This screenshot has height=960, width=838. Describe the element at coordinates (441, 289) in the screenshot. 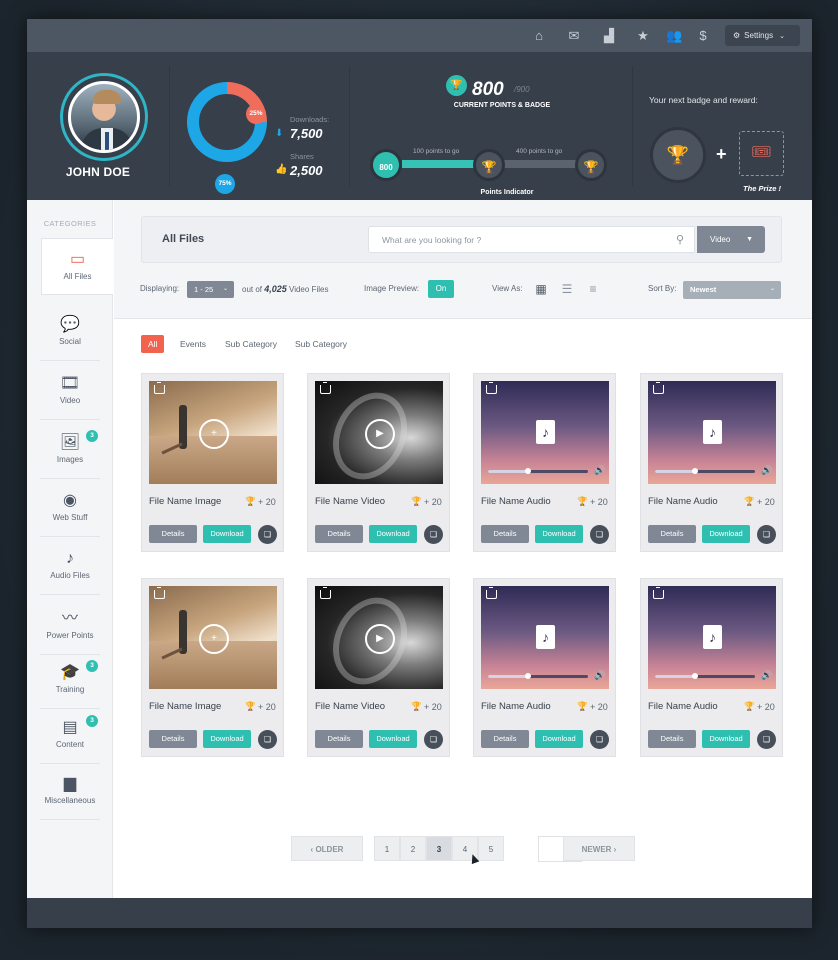

I see `image-preview-toggle: On` at that location.